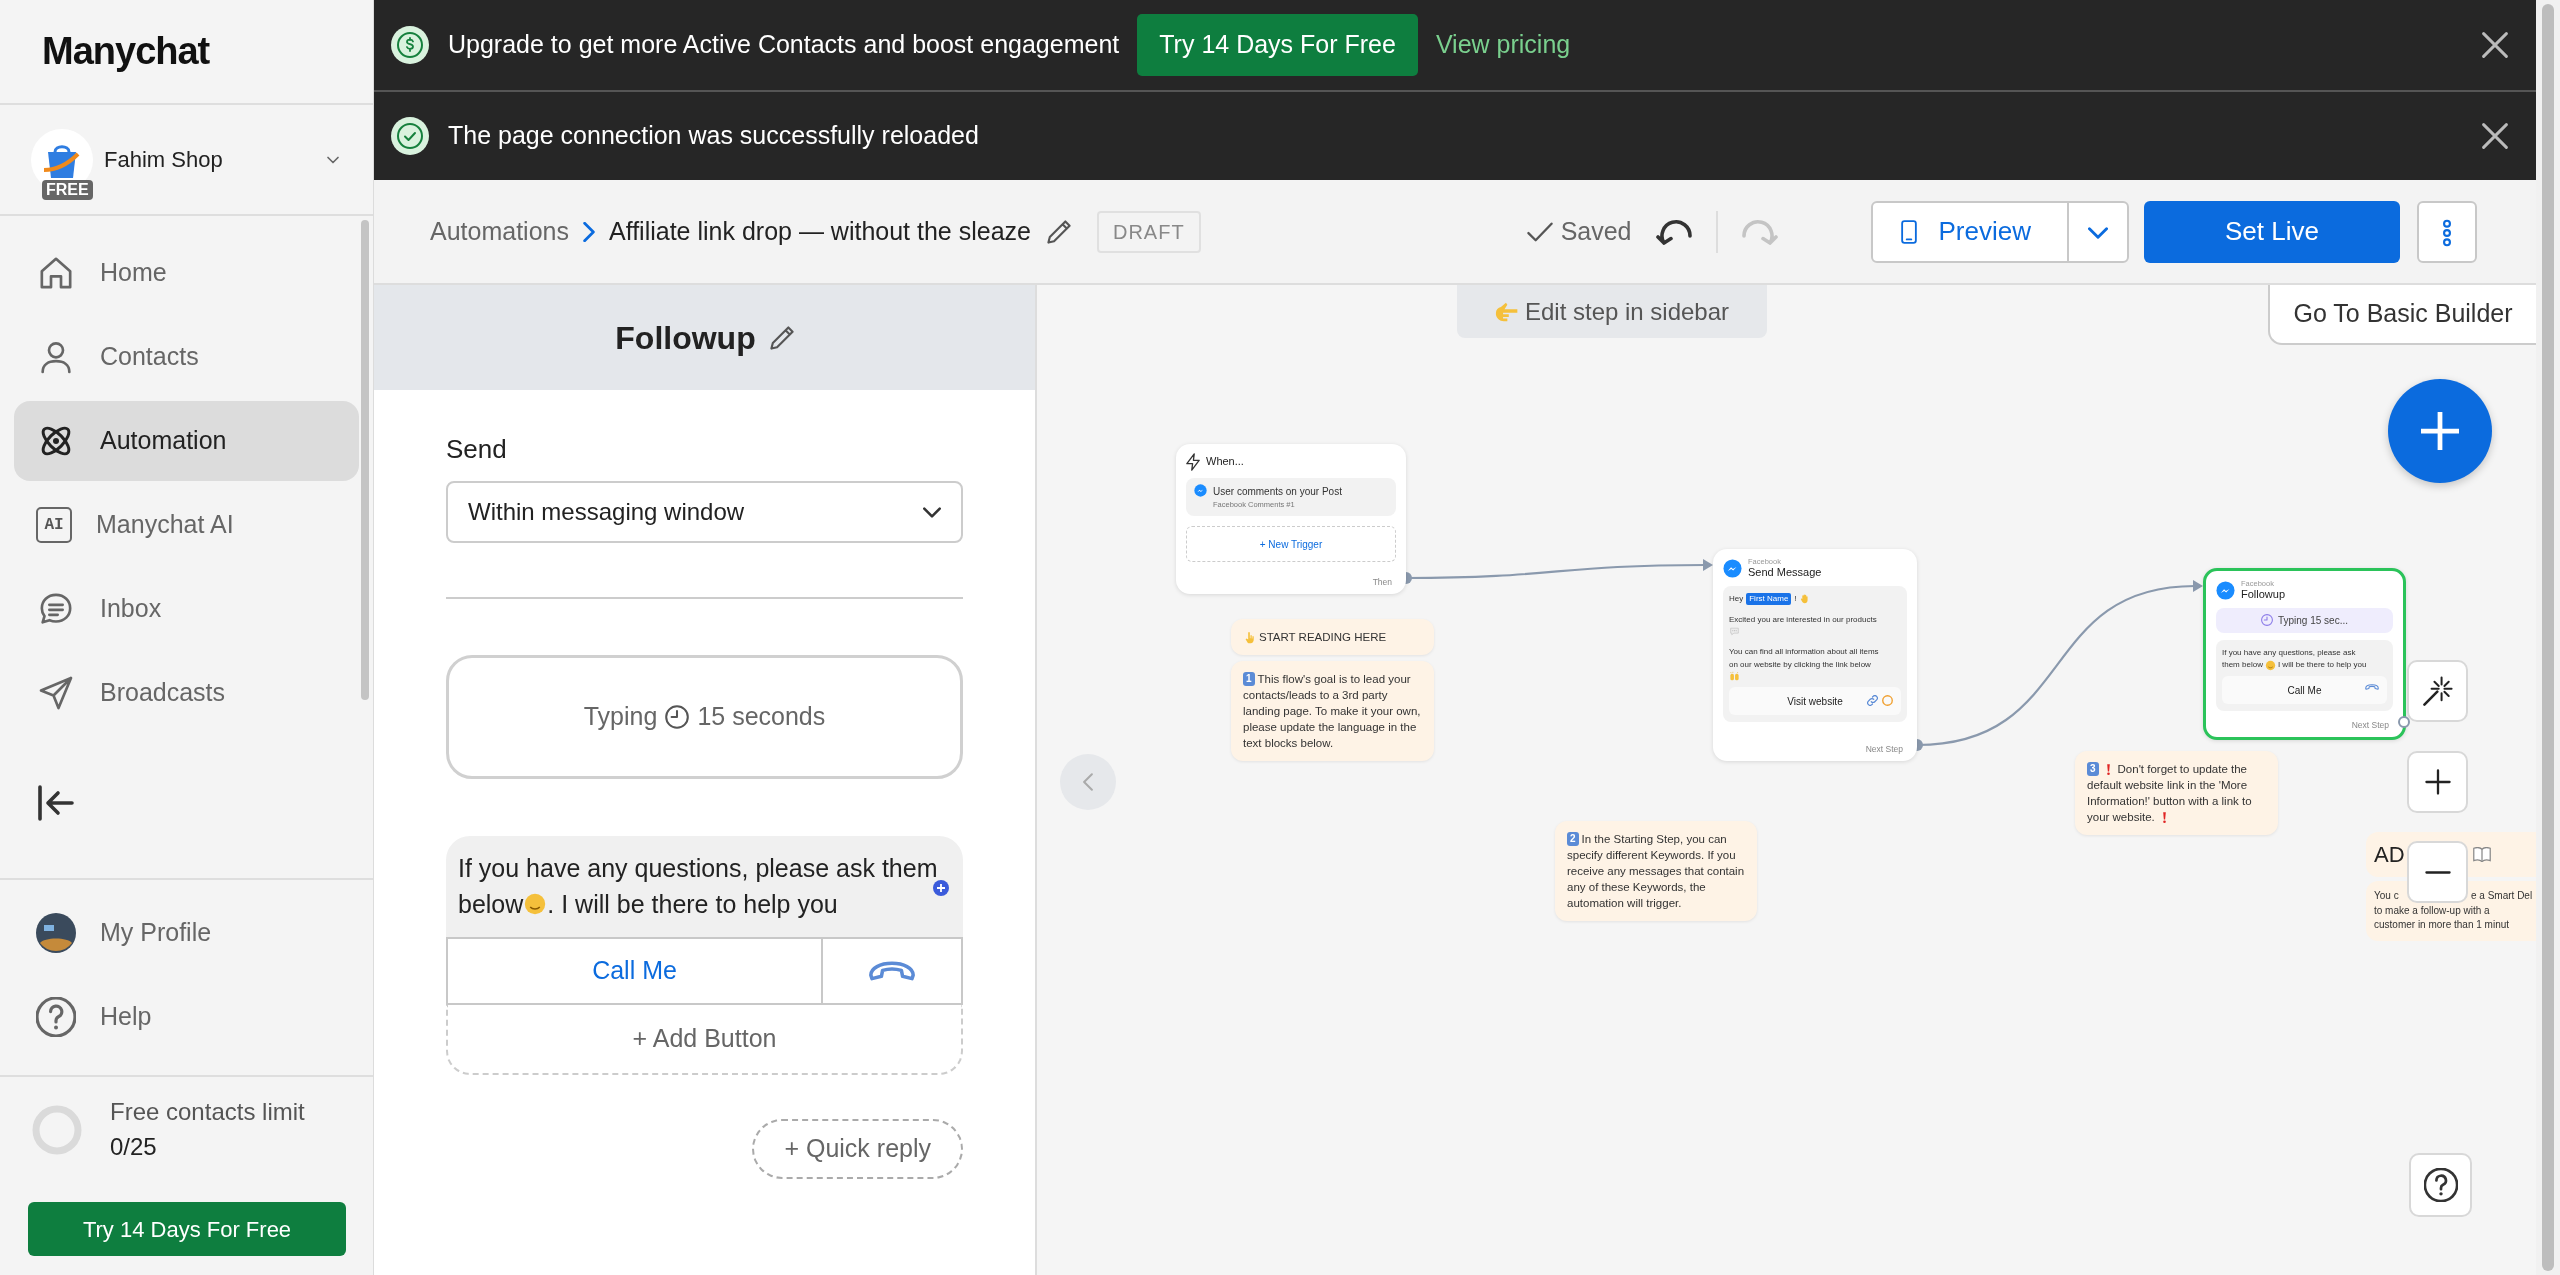 This screenshot has width=2560, height=1275. I want to click on minus-icon, so click(2437, 872).